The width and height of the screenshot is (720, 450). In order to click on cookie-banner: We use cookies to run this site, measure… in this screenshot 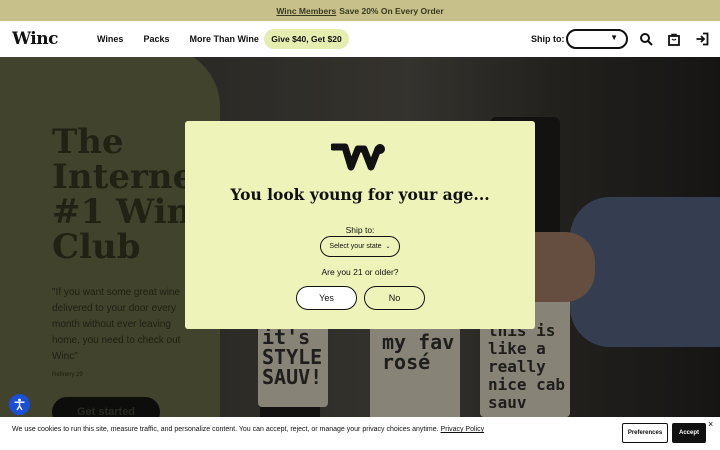, I will do `click(360, 433)`.